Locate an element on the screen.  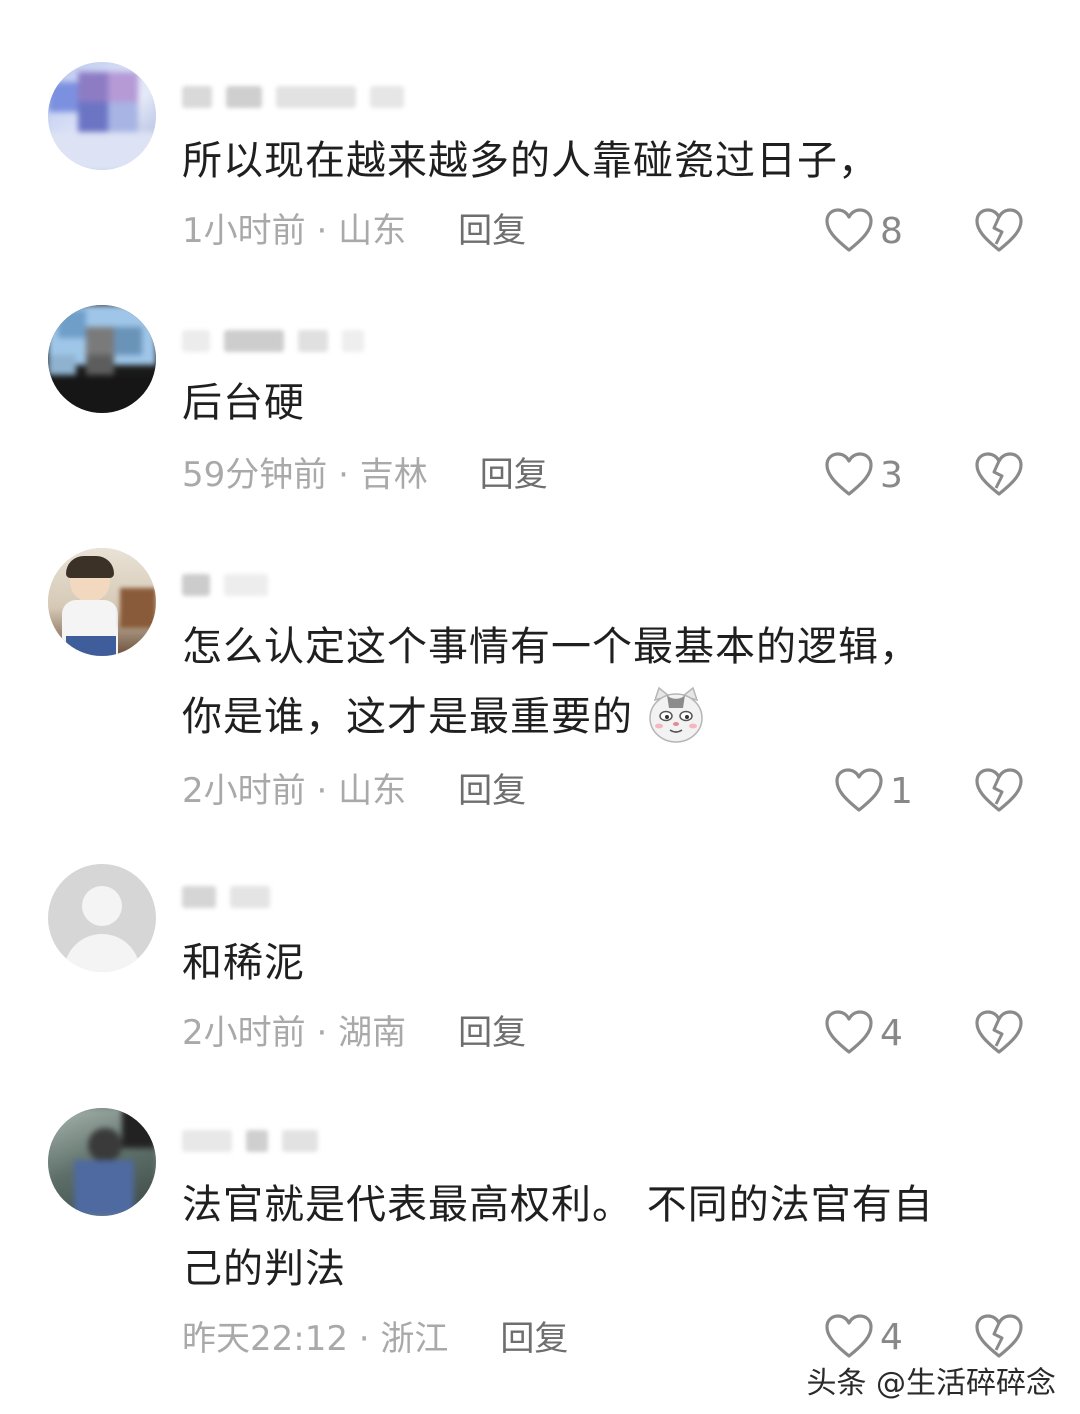
like-count: 3 is located at coordinates (891, 475).